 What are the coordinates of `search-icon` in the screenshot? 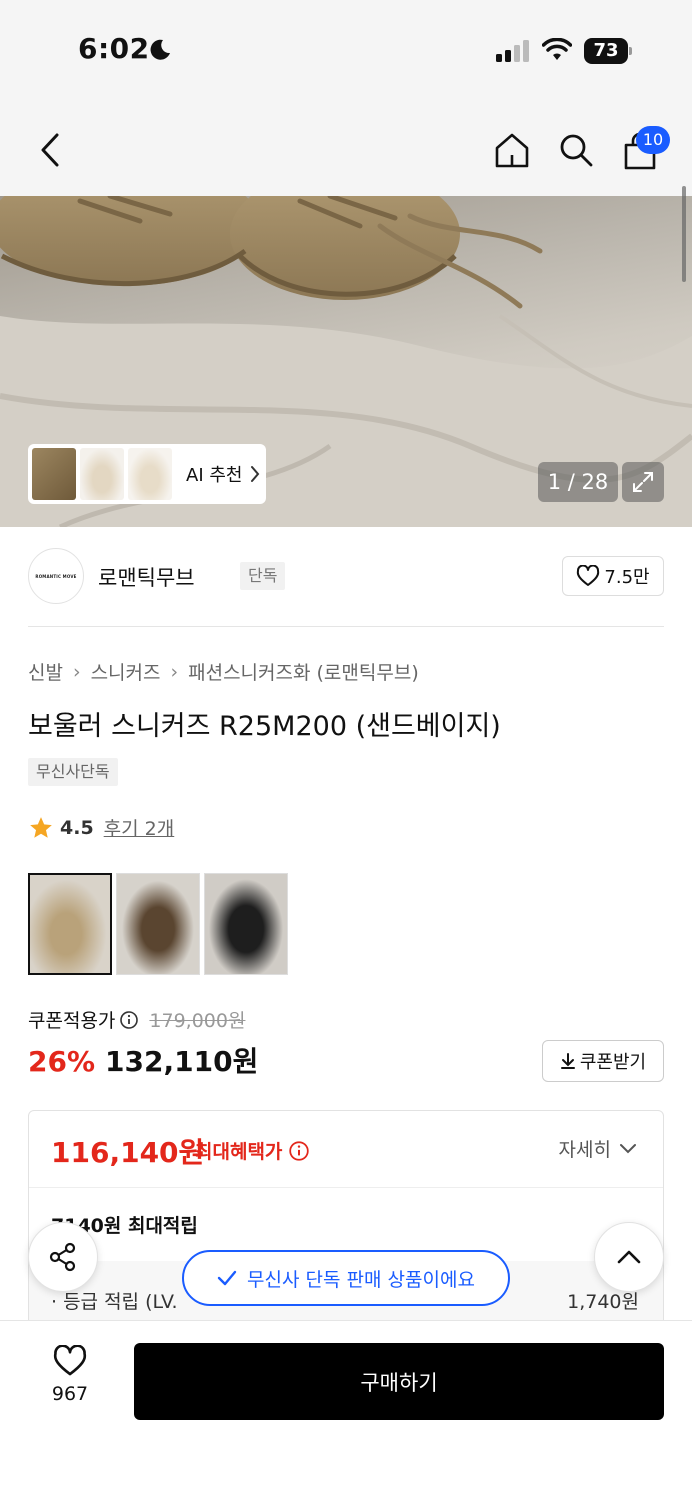 It's located at (576, 150).